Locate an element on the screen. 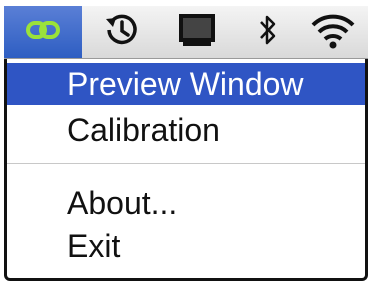 This screenshot has height=285, width=374. time-machine-icon is located at coordinates (121, 32).